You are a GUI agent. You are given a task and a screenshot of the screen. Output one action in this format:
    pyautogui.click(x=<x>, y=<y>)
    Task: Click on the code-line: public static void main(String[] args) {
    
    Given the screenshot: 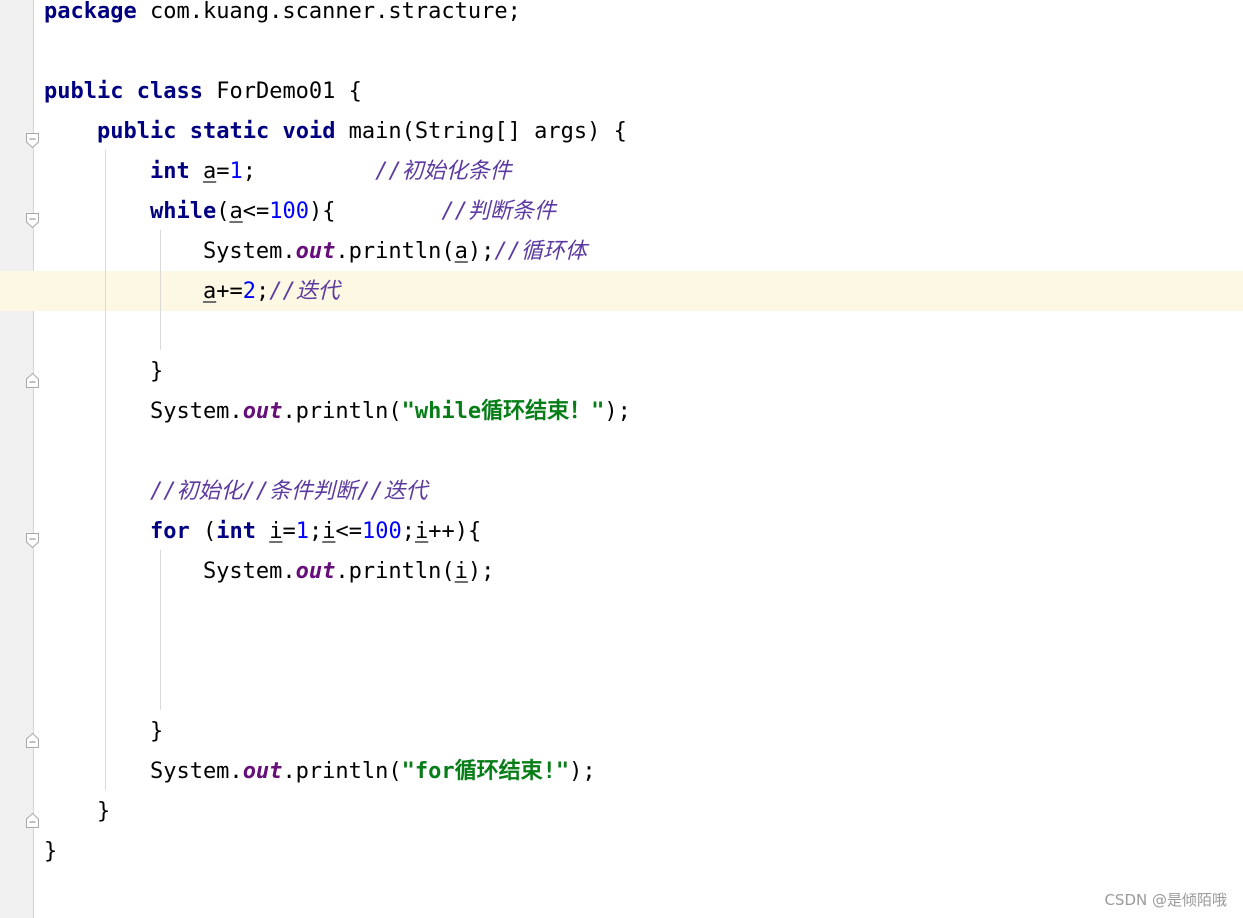 What is the action you would take?
    pyautogui.click(x=335, y=140)
    